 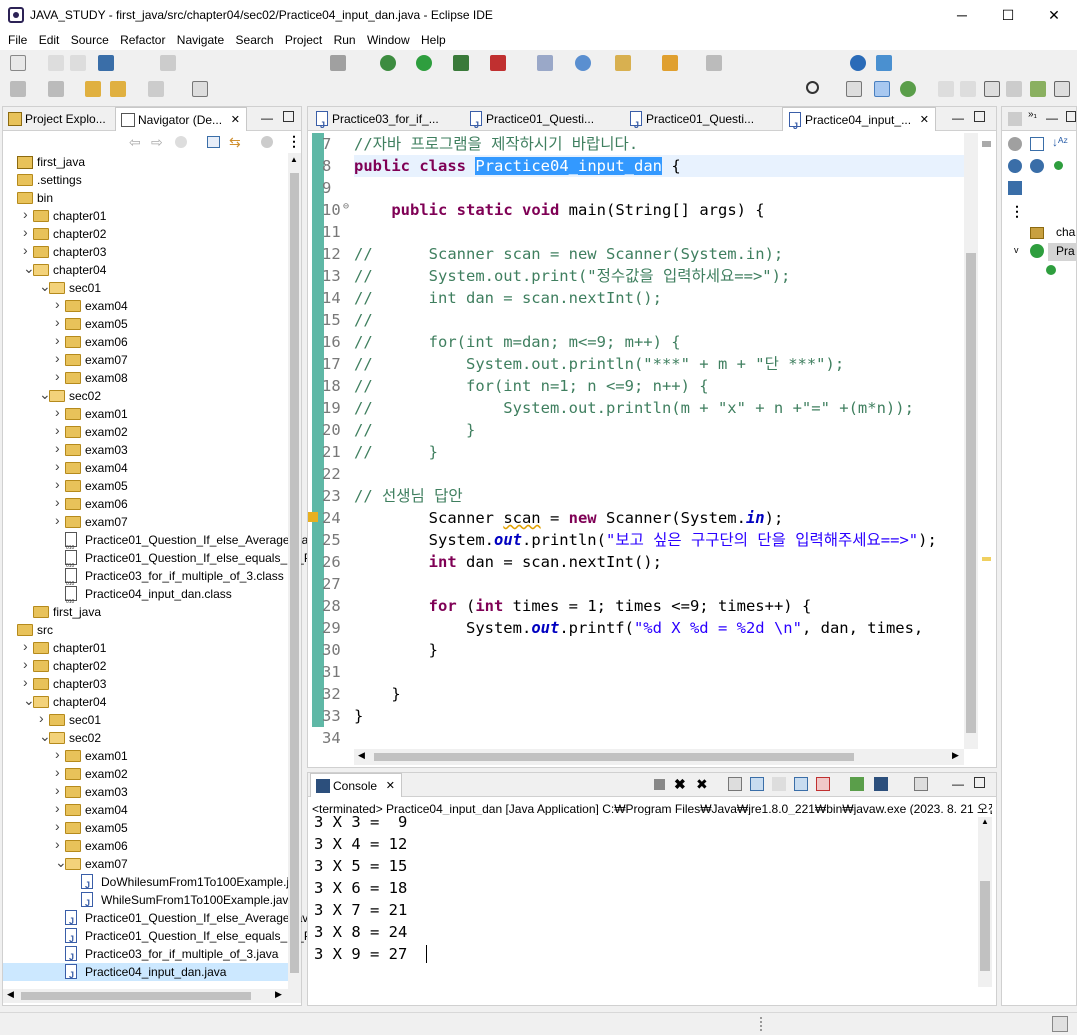 I want to click on code-line: // for(int n=1; n <=9; n++) {, so click(x=531, y=386).